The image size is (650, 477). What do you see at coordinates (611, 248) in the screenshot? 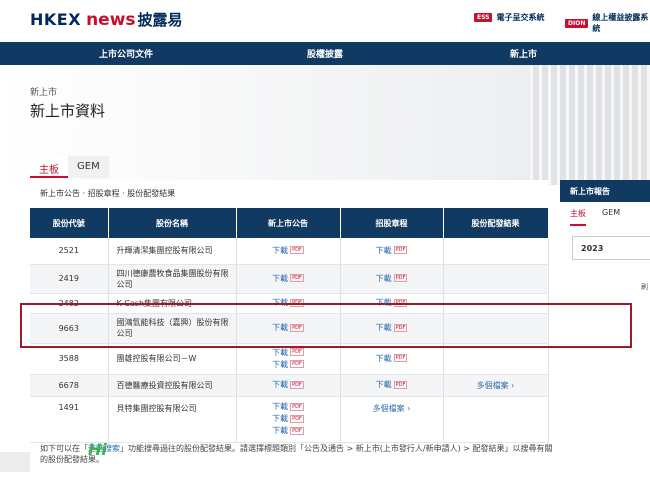
I see `year-select: 2023` at bounding box center [611, 248].